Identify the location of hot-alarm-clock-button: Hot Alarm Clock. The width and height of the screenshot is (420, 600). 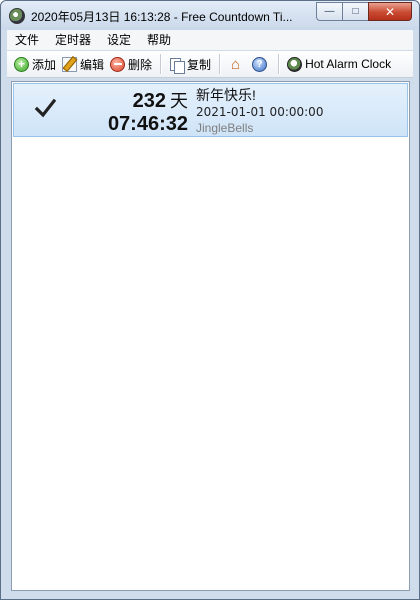
(339, 64).